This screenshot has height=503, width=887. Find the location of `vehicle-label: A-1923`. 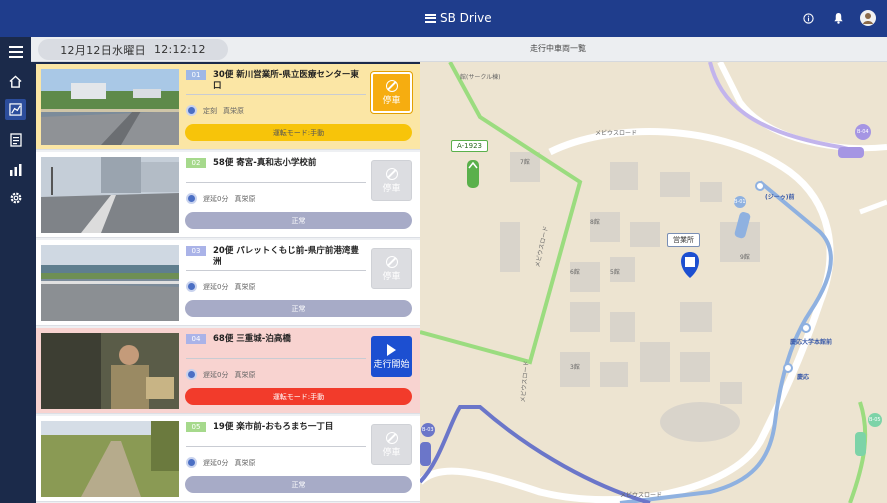

vehicle-label: A-1923 is located at coordinates (469, 146).